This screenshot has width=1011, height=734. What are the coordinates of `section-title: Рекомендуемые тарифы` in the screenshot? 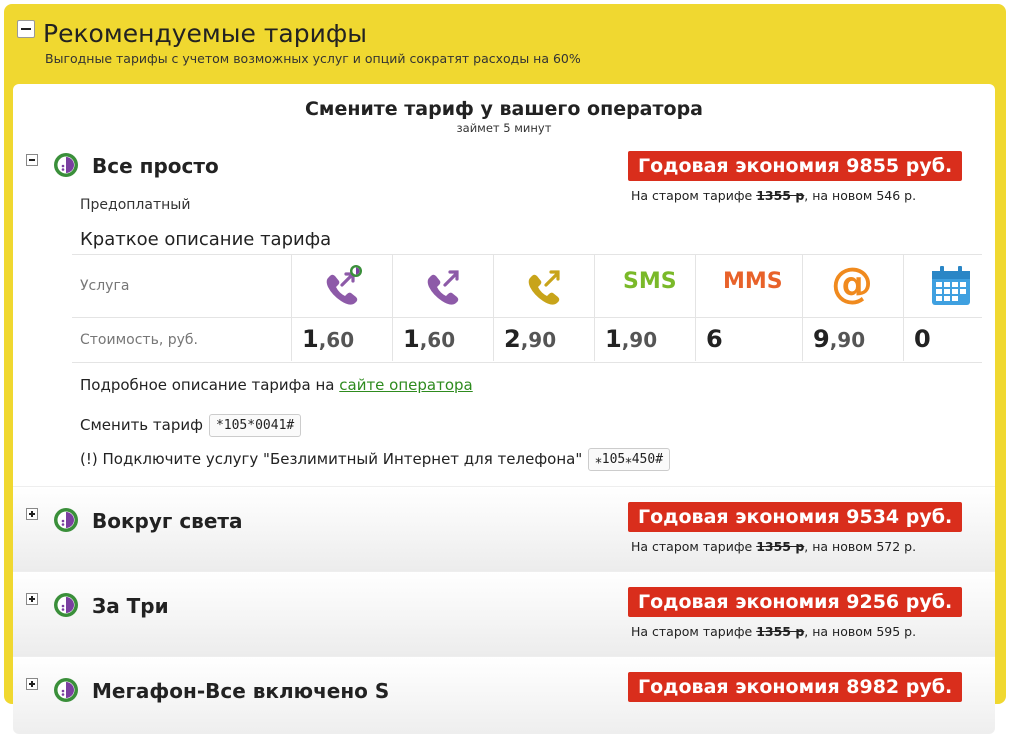 It's located at (205, 33).